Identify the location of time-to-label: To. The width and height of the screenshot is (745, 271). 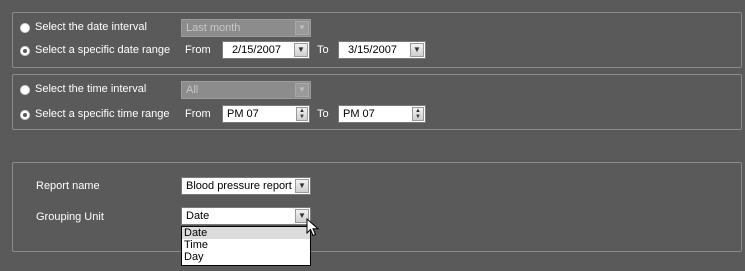
(323, 114).